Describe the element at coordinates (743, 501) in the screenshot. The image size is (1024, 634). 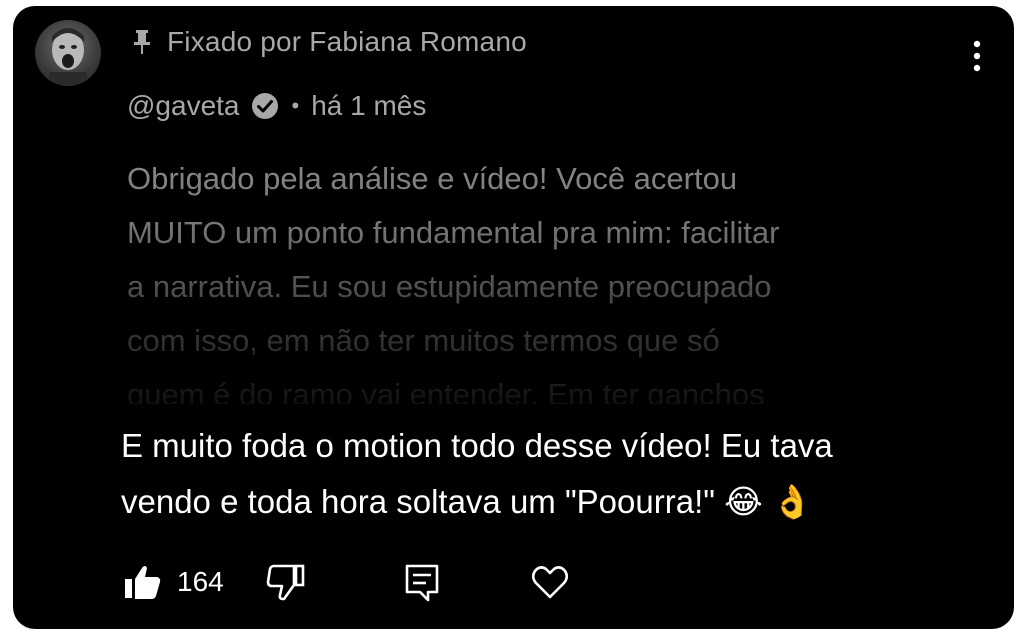
I see `laughing-emoji: 😂` at that location.